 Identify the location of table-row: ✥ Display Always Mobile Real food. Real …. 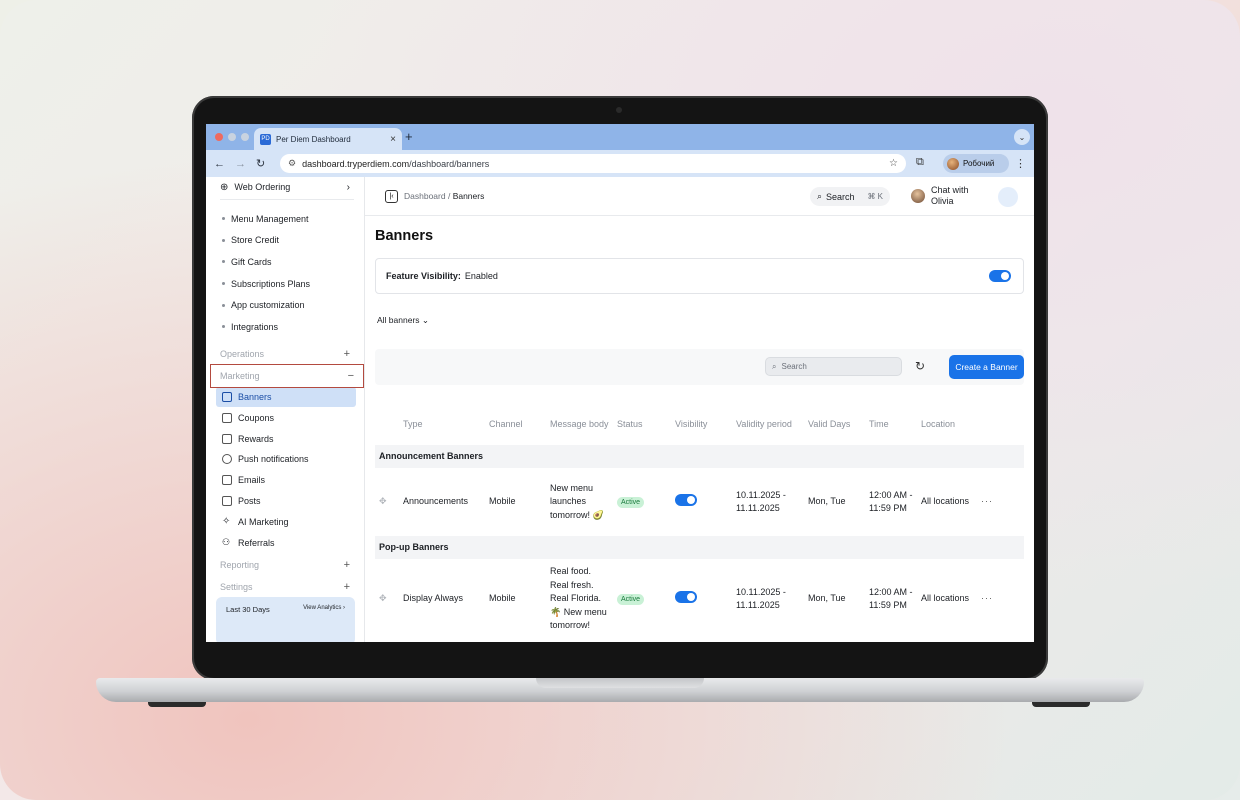
(699, 599).